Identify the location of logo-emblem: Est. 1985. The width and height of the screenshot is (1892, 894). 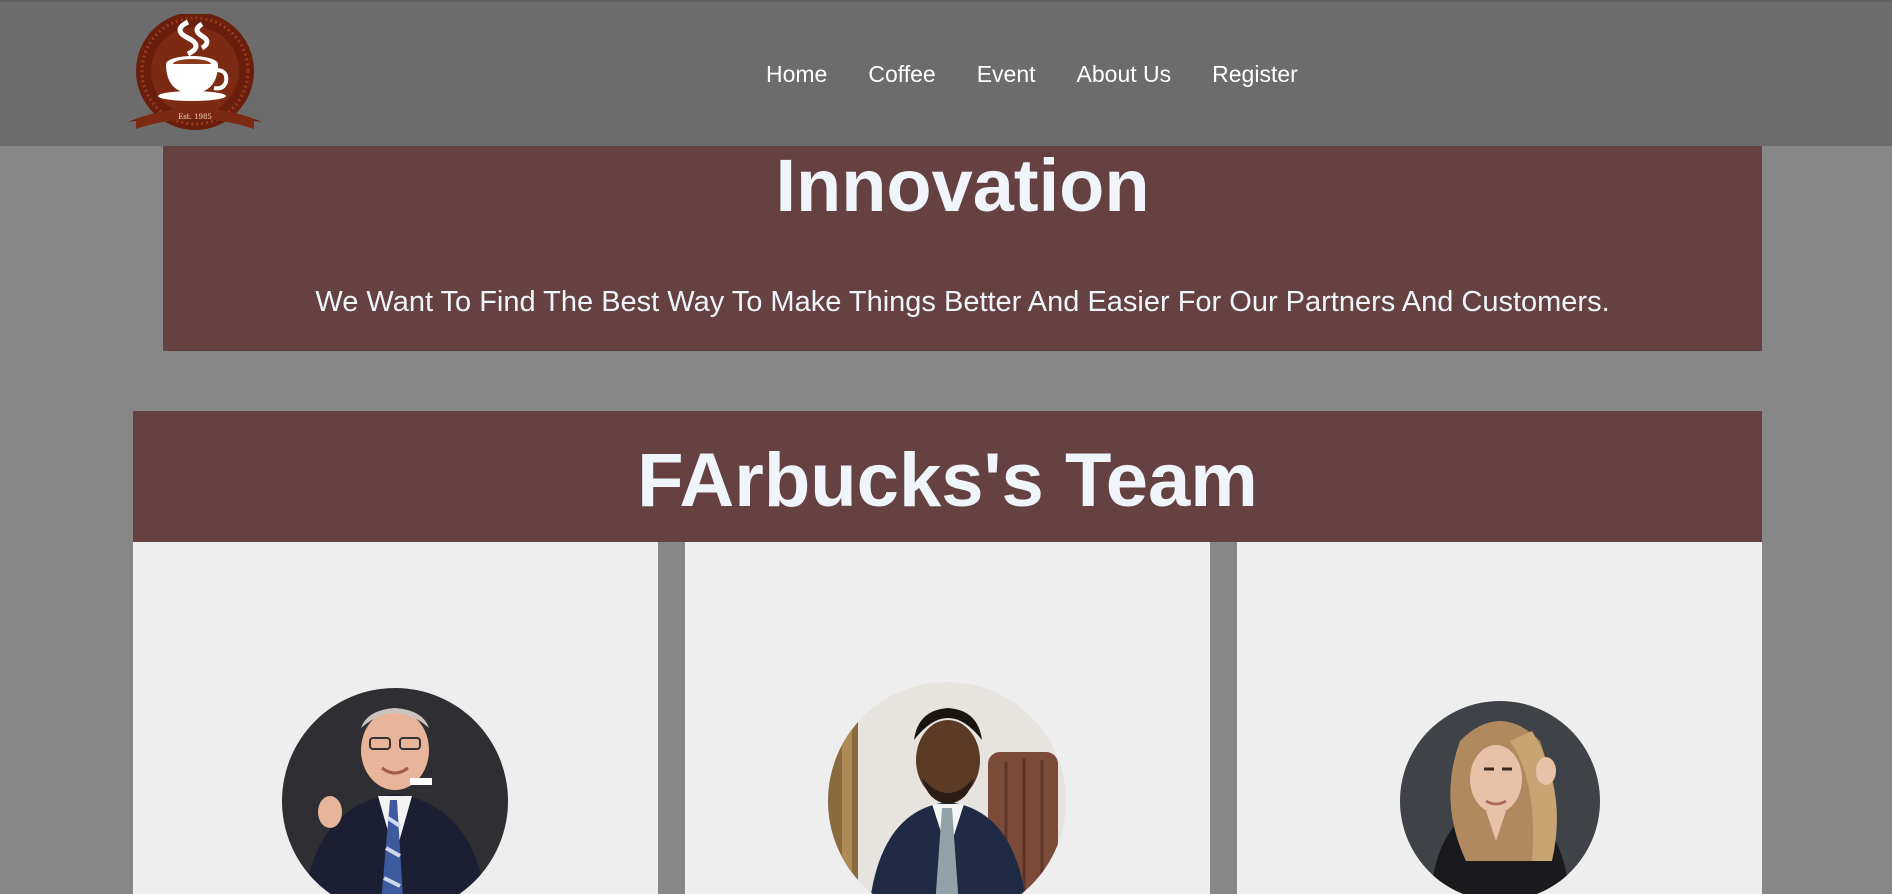
(195, 71).